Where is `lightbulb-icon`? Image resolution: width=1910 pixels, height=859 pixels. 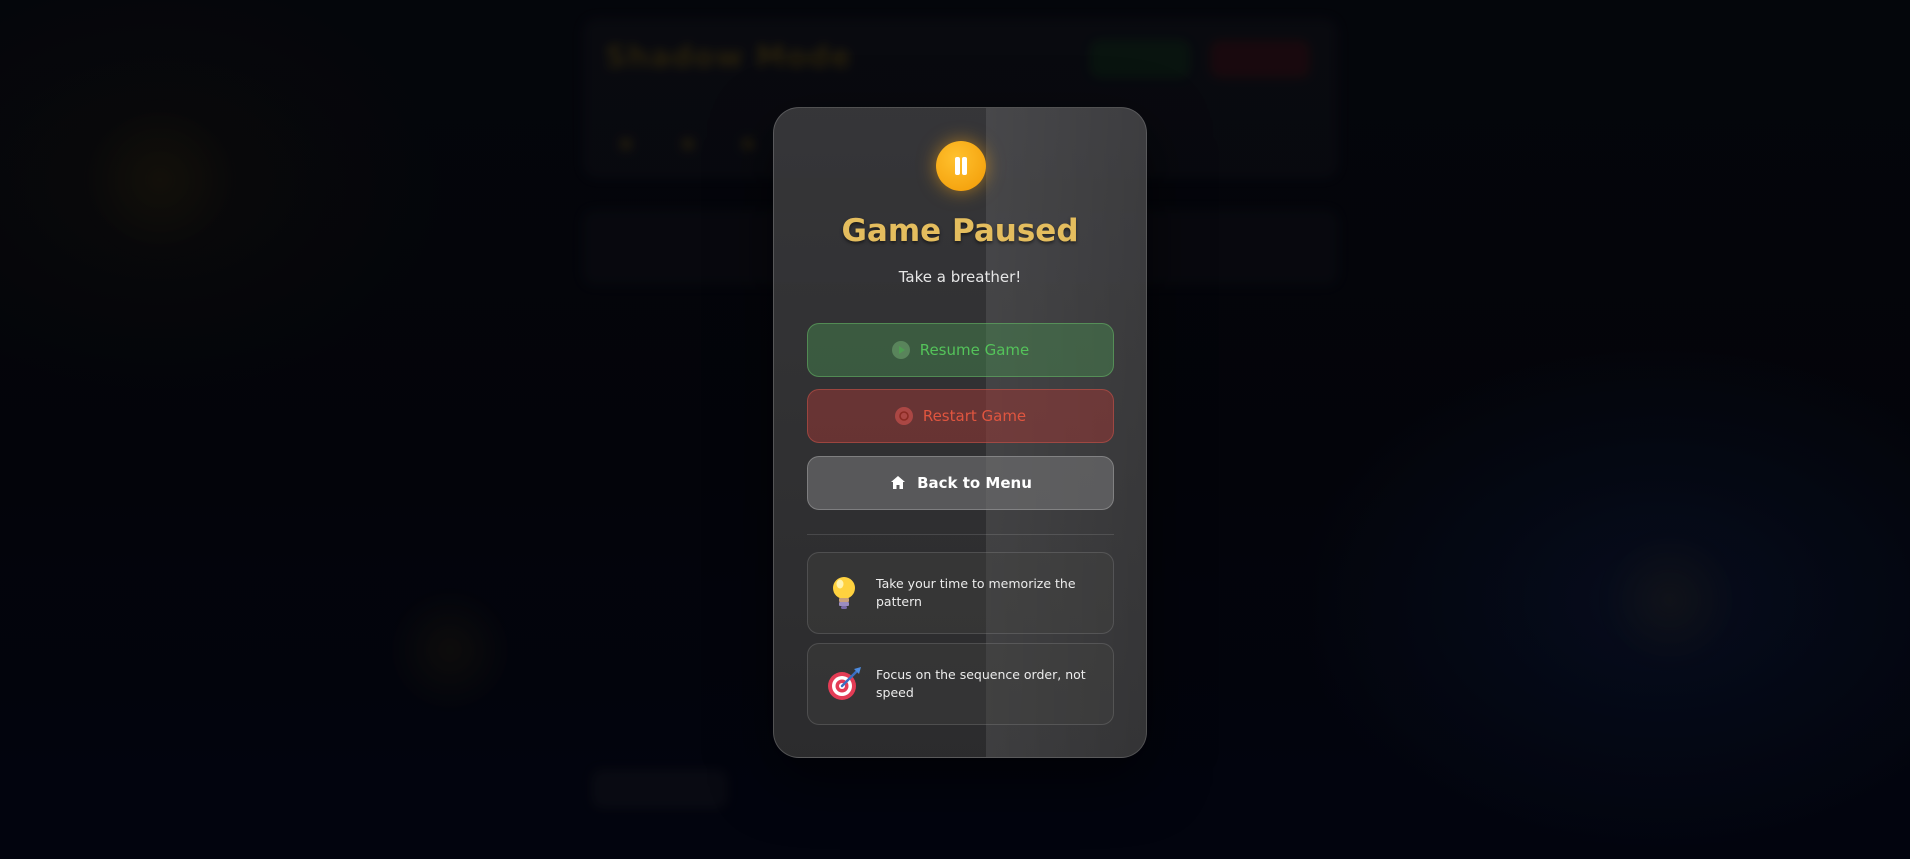 lightbulb-icon is located at coordinates (844, 593).